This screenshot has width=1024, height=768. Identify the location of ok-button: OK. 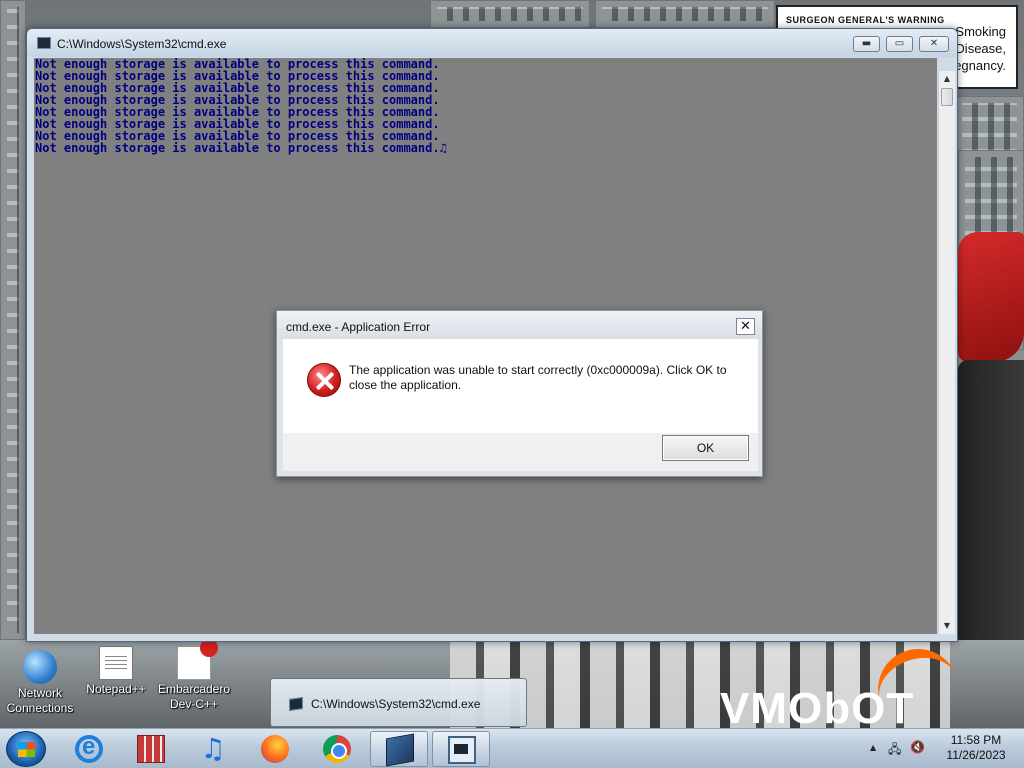
(705, 448).